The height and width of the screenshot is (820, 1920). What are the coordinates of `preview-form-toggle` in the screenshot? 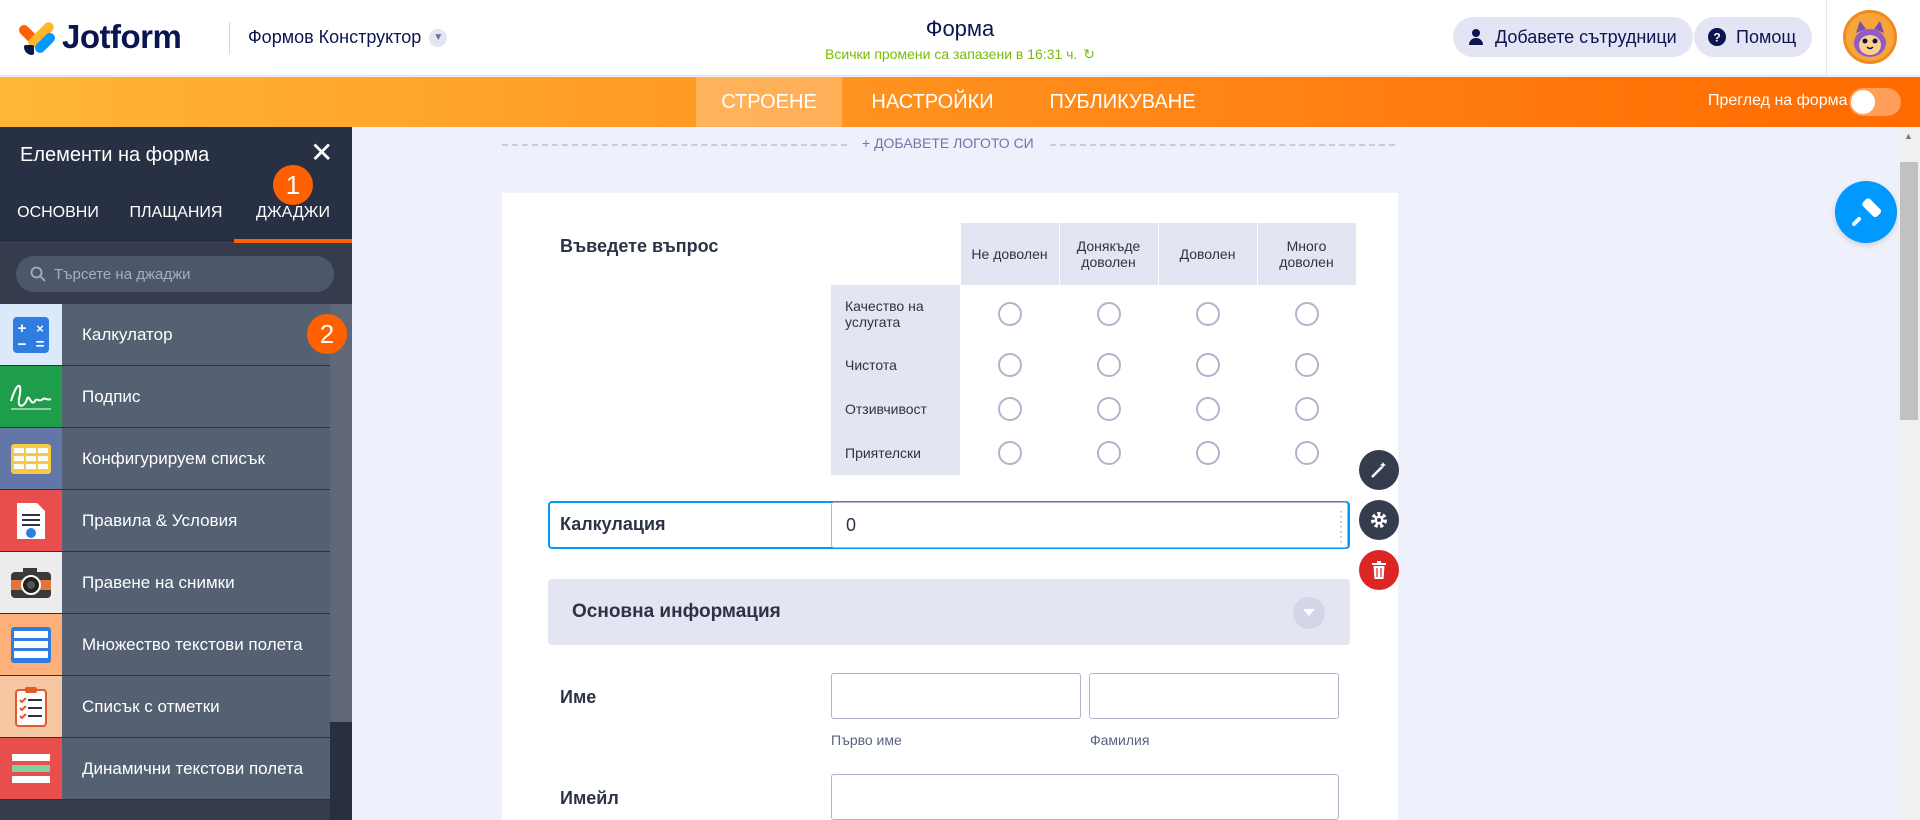 It's located at (1875, 102).